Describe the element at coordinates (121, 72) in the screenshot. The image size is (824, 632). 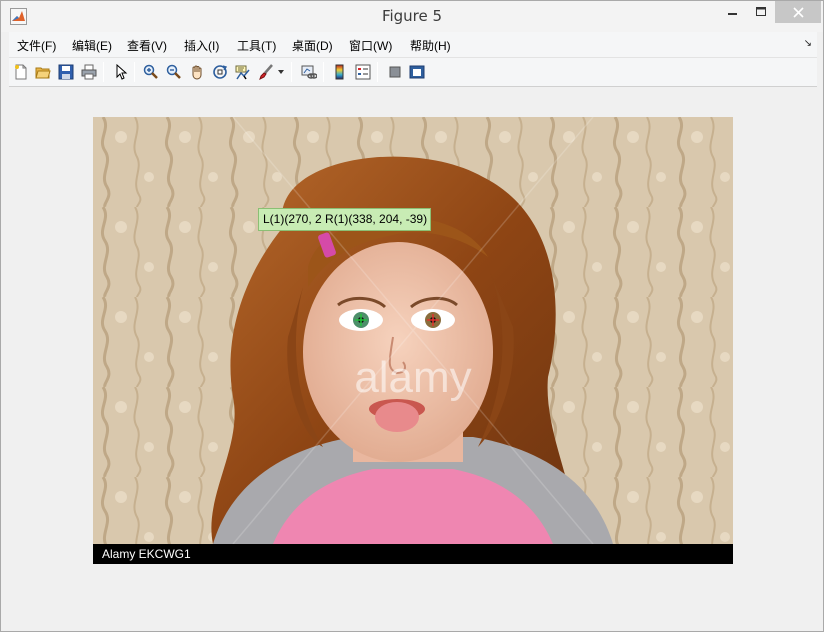
I see `edit-plot-arrow-icon` at that location.